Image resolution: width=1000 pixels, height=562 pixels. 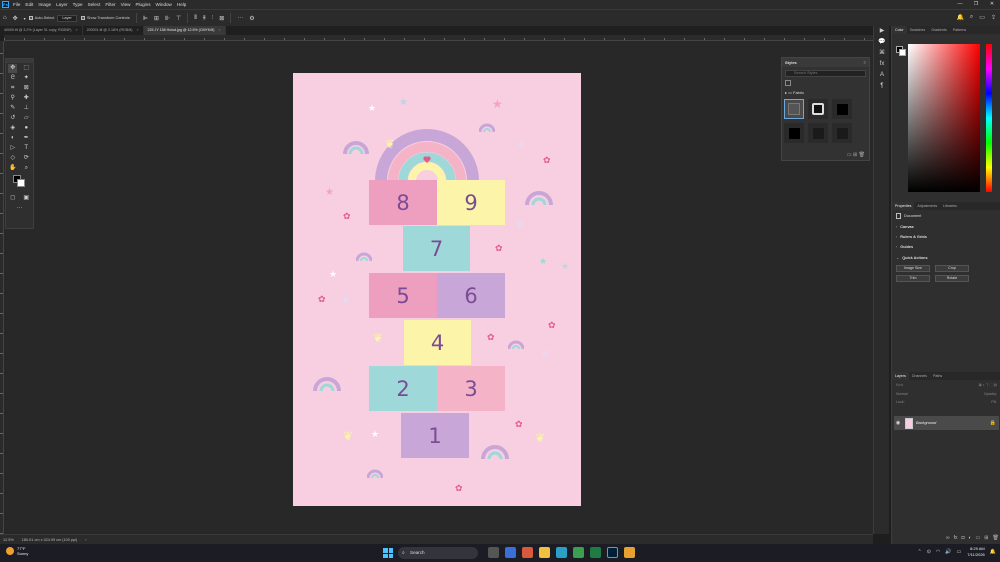 I want to click on search-icon: ⌕, so click(x=971, y=17).